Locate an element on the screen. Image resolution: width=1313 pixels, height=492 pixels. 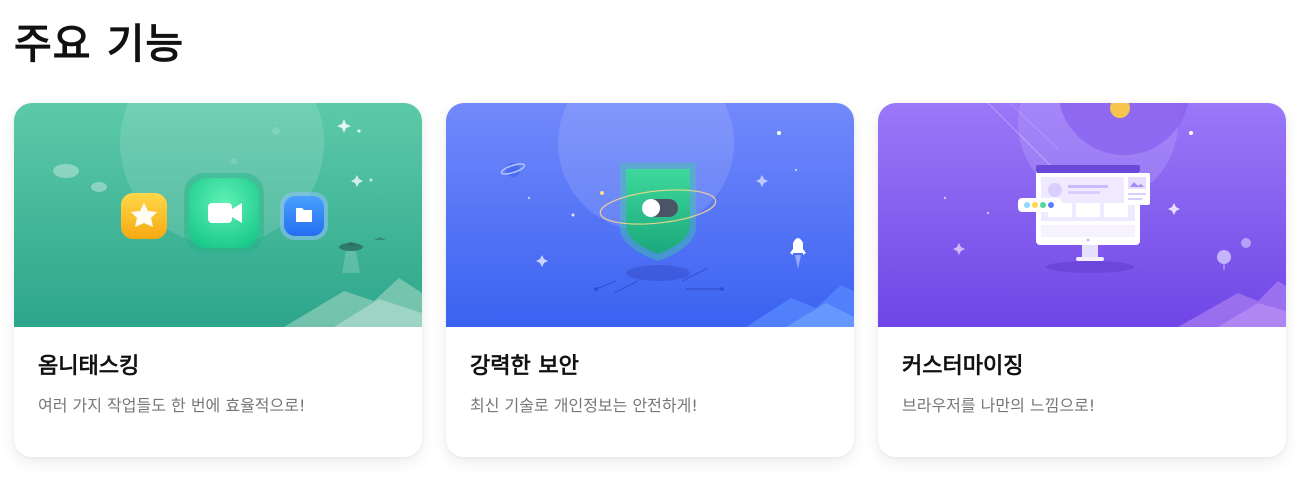
card-body: 커스터마이징 브라우저를 나만의 느낌으로! is located at coordinates (1082, 372).